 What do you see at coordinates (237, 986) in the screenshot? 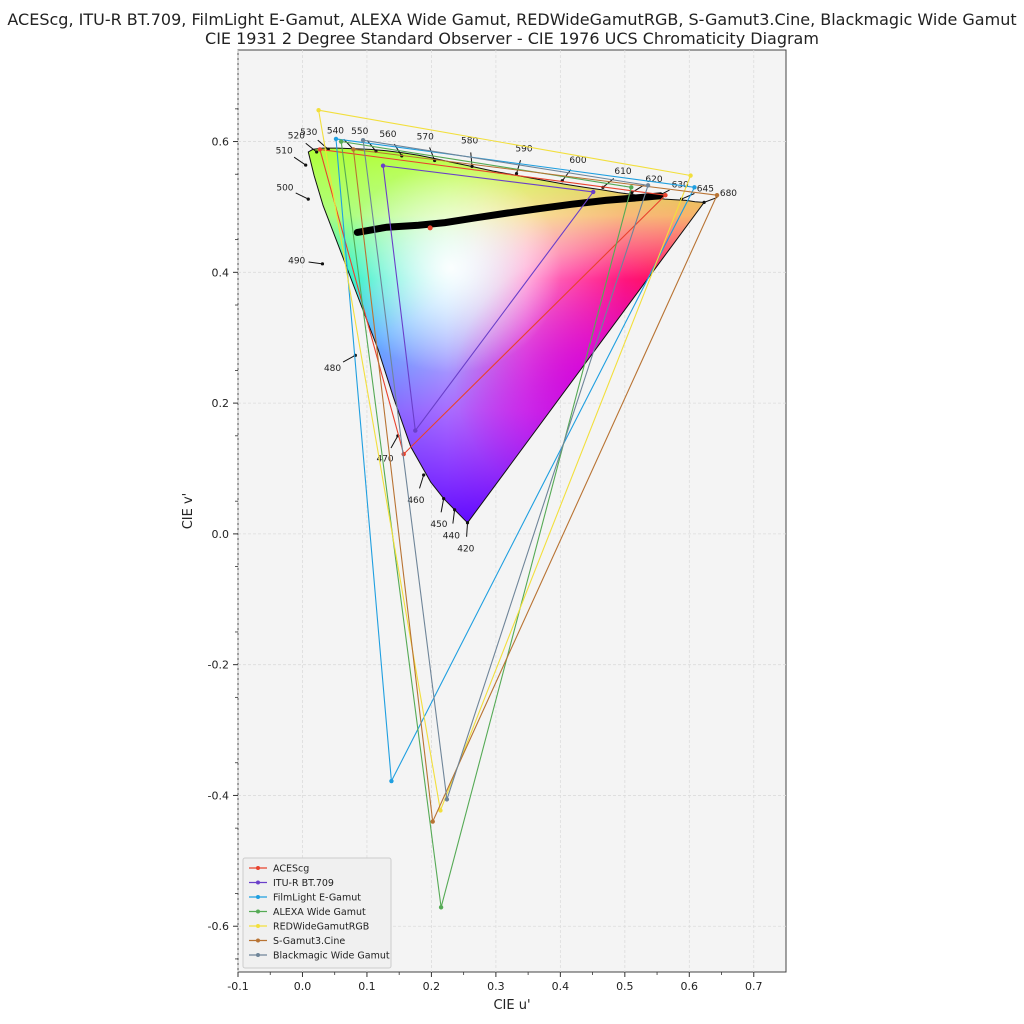
I see `x-tick-label: -0.1` at bounding box center [237, 986].